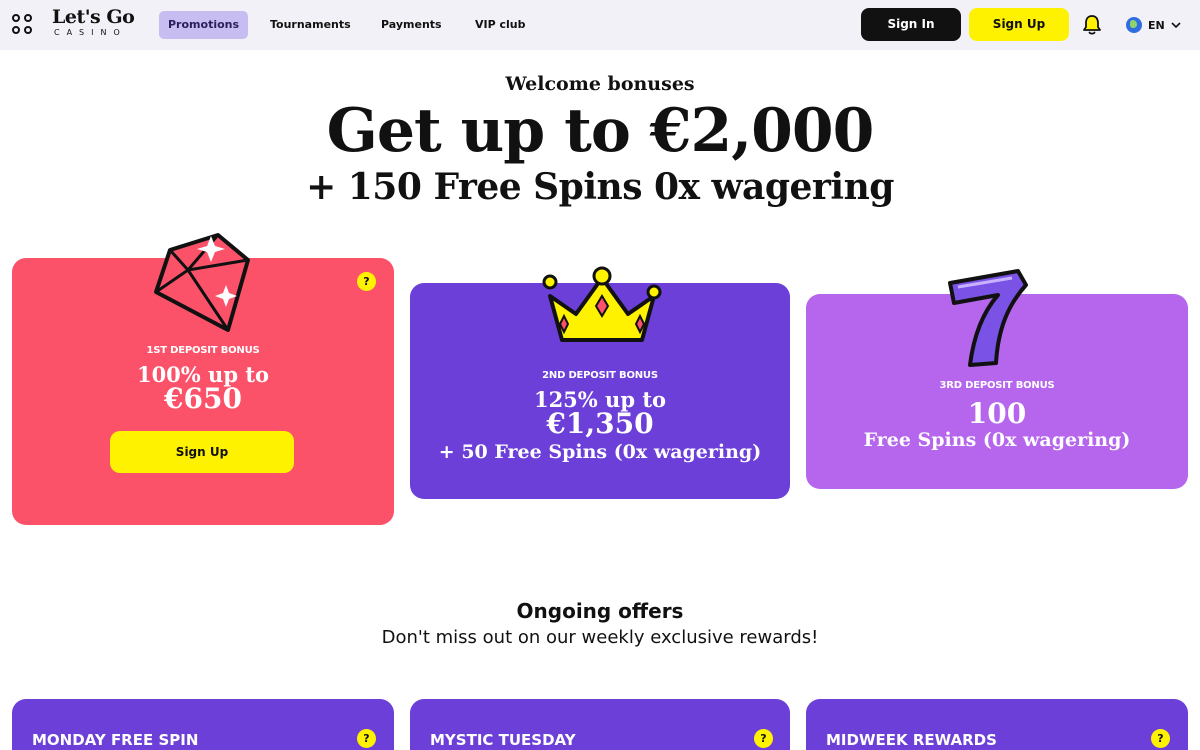 The height and width of the screenshot is (750, 1200). What do you see at coordinates (600, 452) in the screenshot?
I see `bonus-extra: + 50 Free Spins (0x wagering)` at bounding box center [600, 452].